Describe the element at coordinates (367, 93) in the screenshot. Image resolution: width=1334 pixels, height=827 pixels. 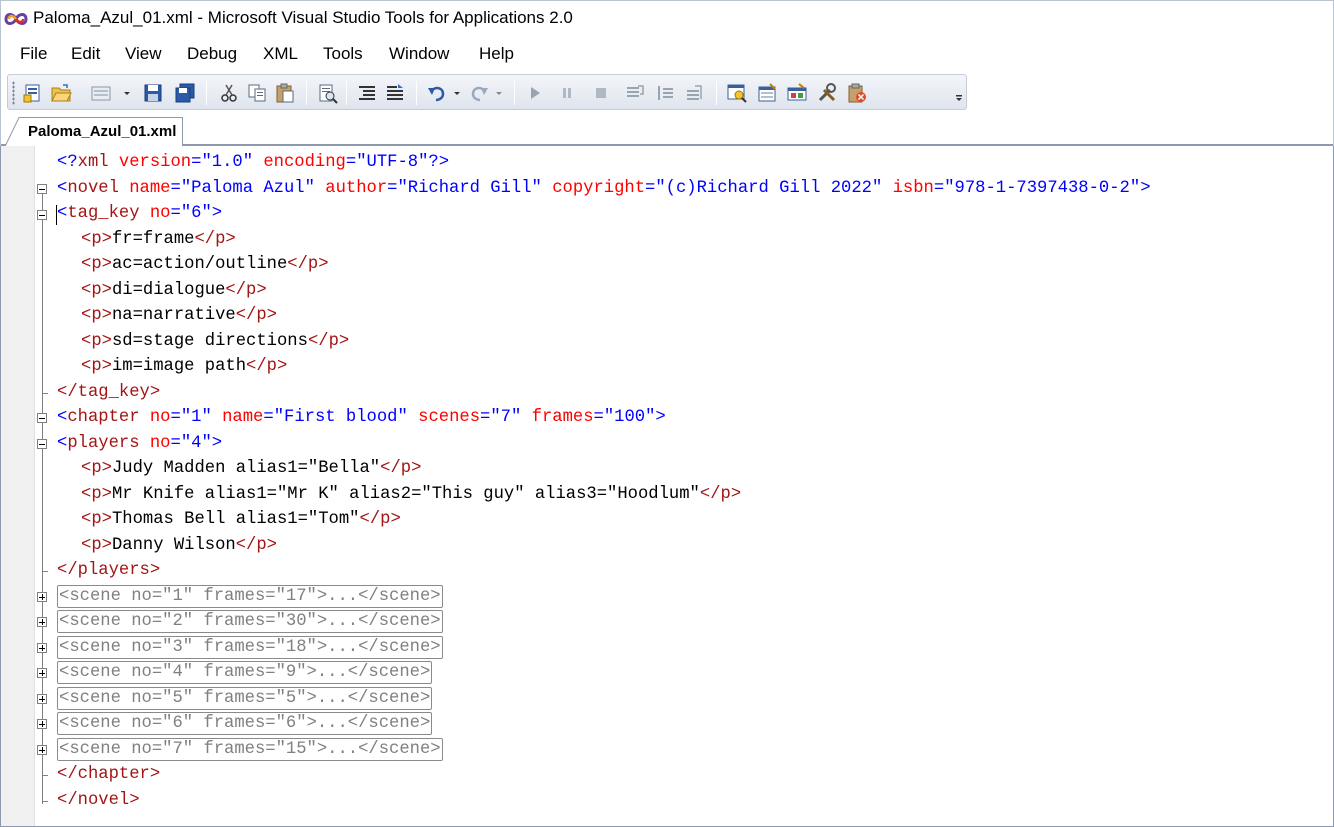
I see `format-document-icon` at that location.